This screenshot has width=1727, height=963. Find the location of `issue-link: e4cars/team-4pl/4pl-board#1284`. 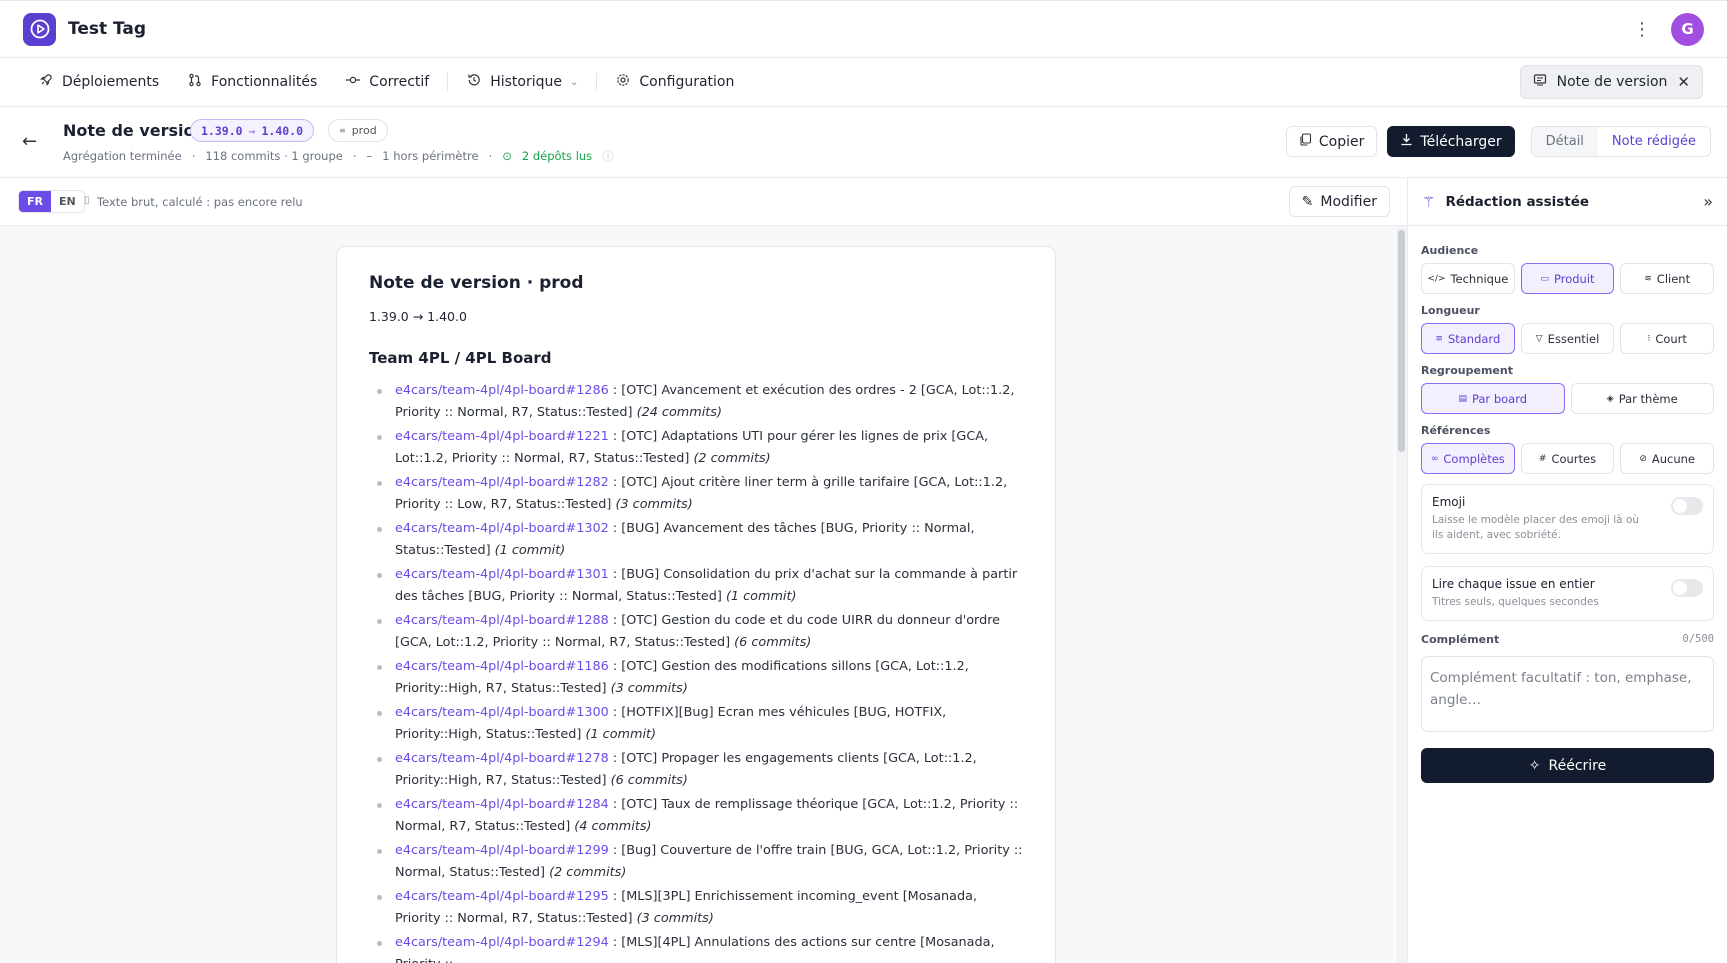

issue-link: e4cars/team-4pl/4pl-board#1284 is located at coordinates (502, 804).